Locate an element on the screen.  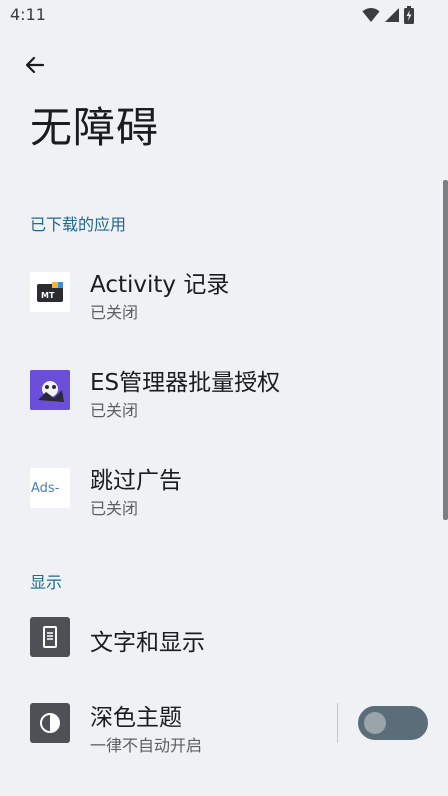
back-arrow-icon is located at coordinates (35, 65).